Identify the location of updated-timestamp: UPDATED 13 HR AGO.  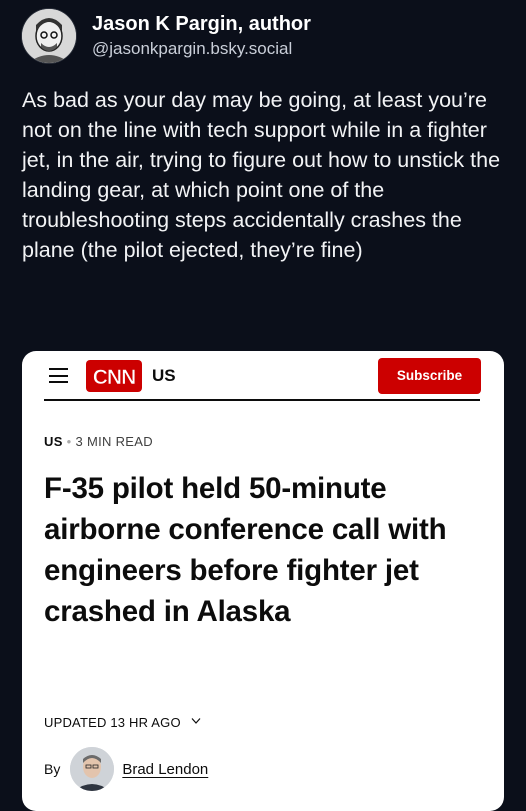
(122, 722).